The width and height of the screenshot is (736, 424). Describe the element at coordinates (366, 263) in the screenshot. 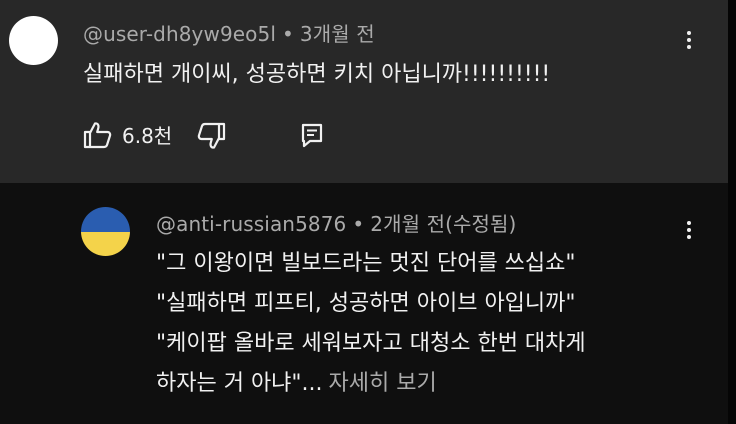

I see `reply-text-line: "그 이왕이면 빌보드라는 멋진 단어를 쓰십쇼"` at that location.